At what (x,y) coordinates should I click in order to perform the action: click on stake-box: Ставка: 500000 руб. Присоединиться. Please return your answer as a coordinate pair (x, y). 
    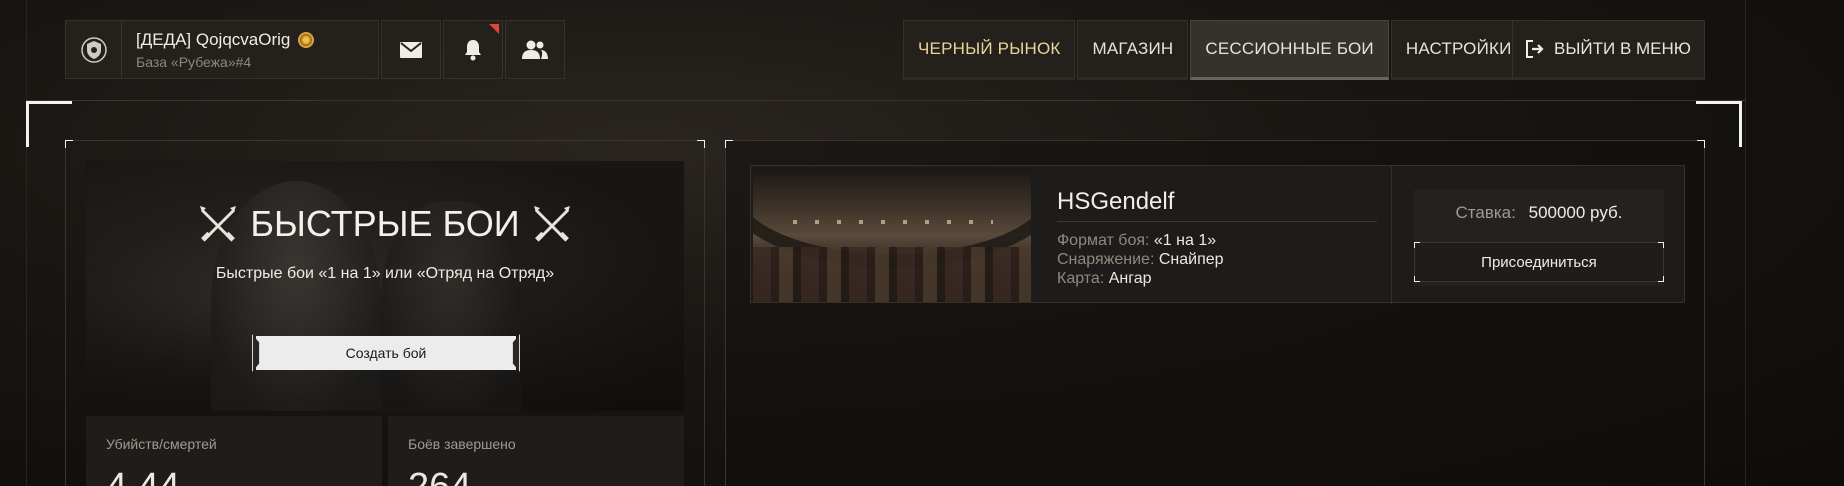
    Looking at the image, I should click on (1539, 238).